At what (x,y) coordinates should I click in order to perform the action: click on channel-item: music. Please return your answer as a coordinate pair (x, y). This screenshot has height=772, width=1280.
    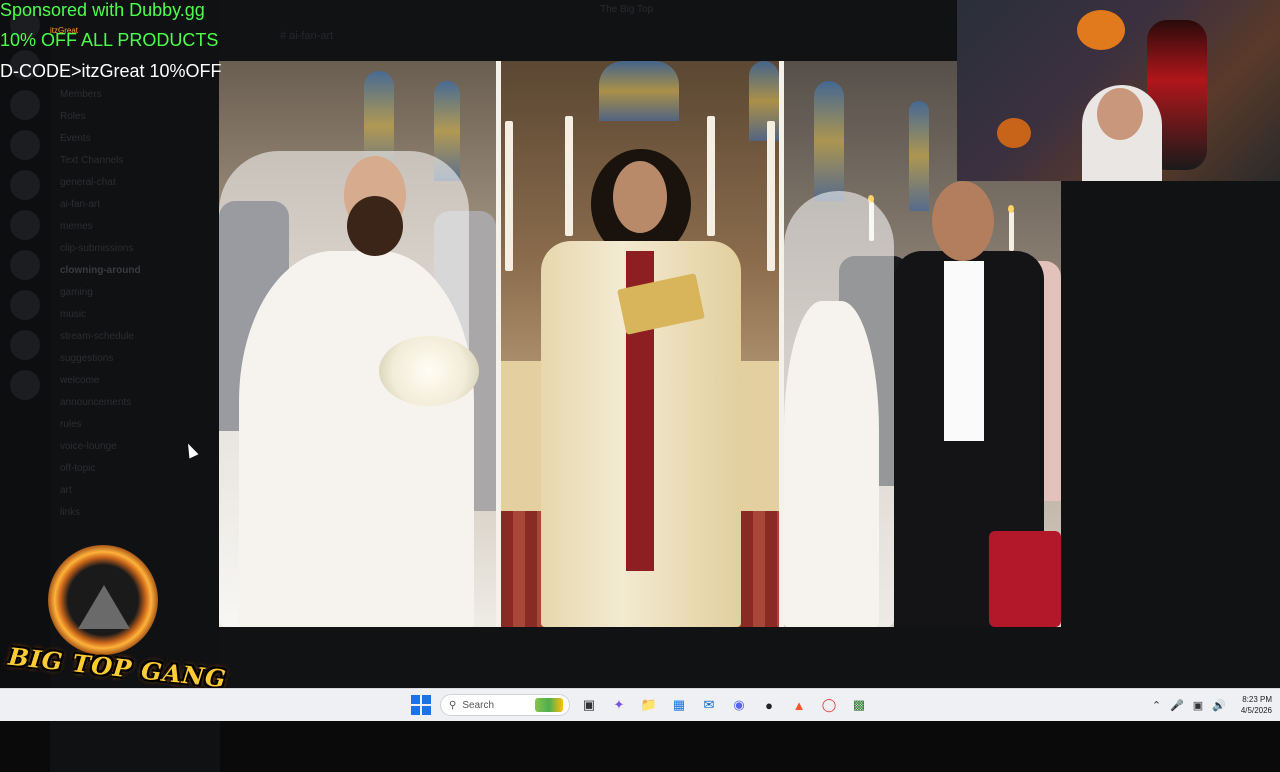
    Looking at the image, I should click on (135, 315).